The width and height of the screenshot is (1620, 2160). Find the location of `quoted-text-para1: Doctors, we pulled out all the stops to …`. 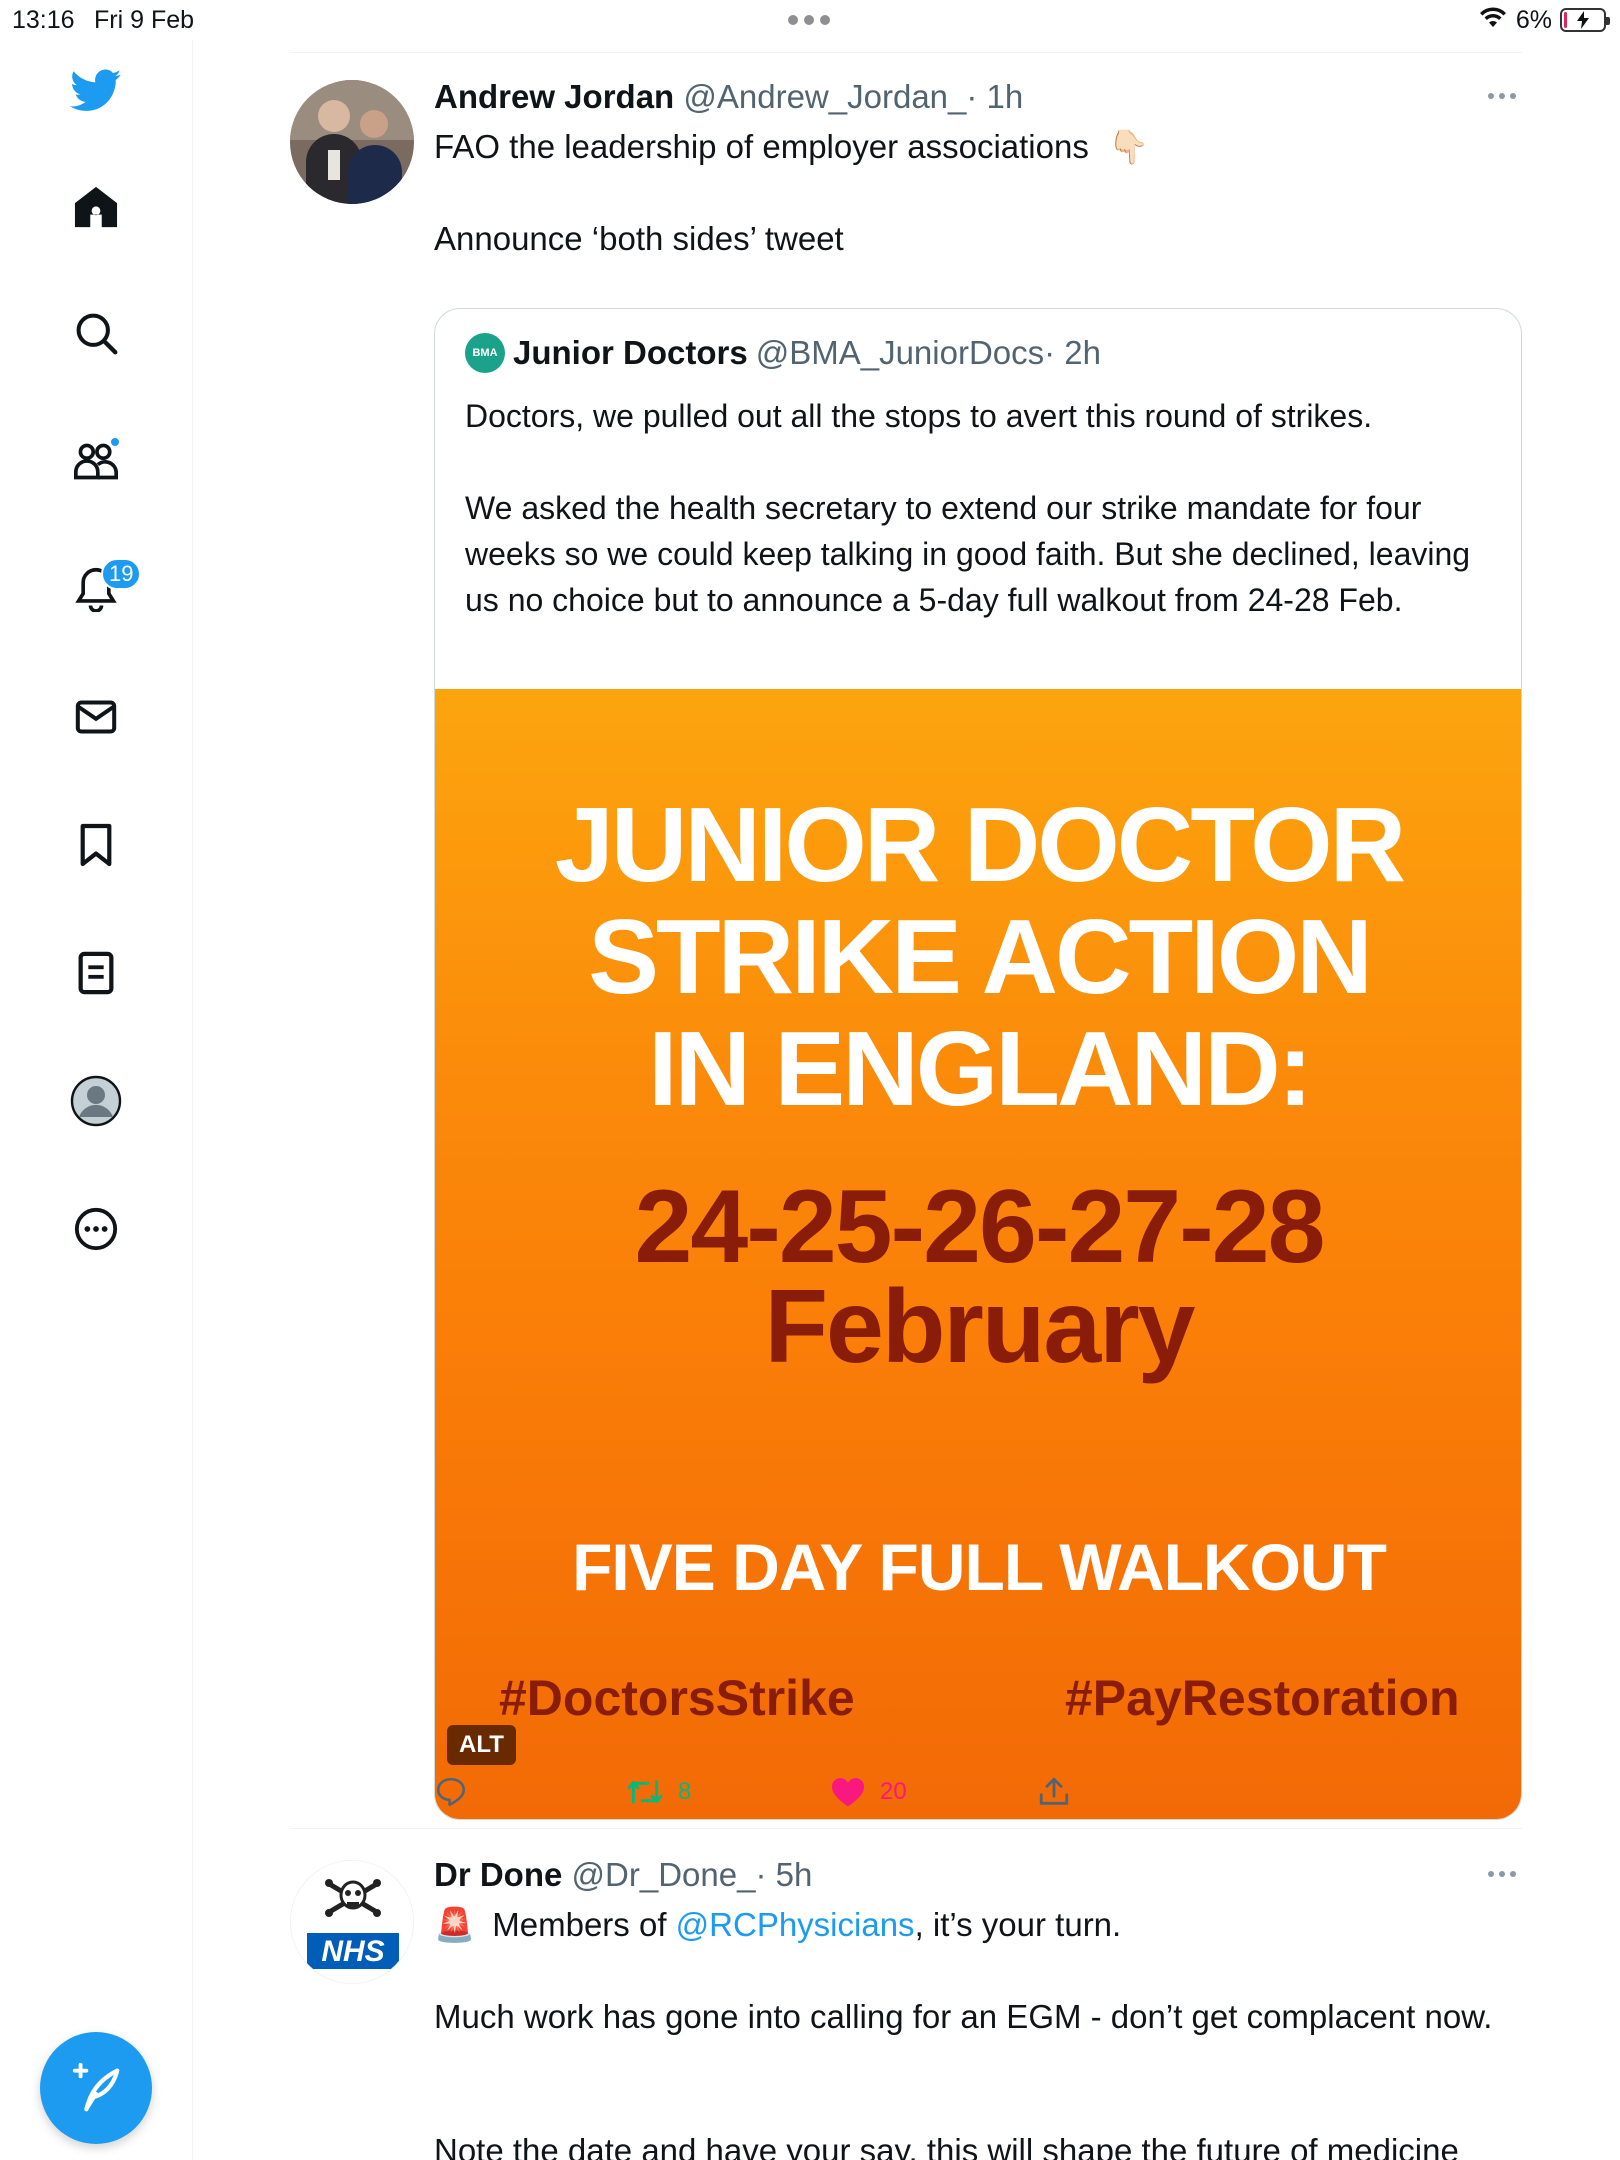

quoted-text-para1: Doctors, we pulled out all the stops to … is located at coordinates (919, 416).